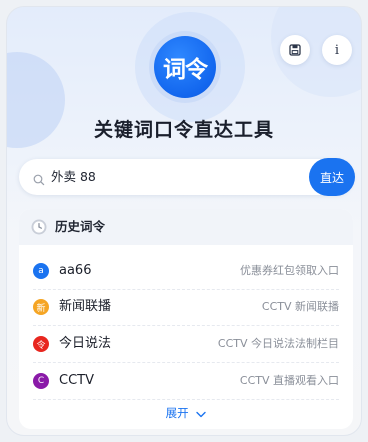 The width and height of the screenshot is (368, 442). Describe the element at coordinates (289, 380) in the screenshot. I see `item-description: CCTV 直播观看入口` at that location.